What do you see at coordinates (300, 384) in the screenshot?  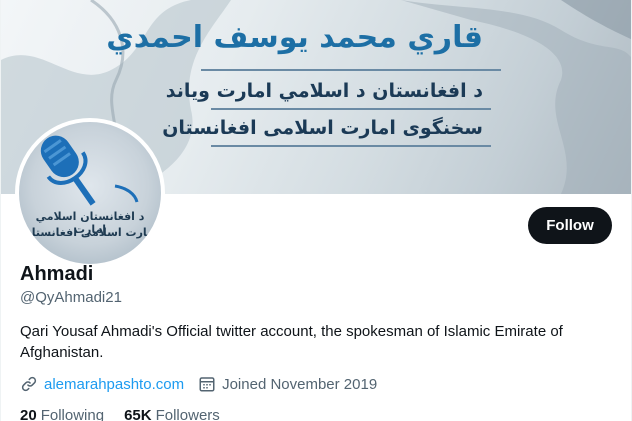 I see `joined-label: Joined November 2019` at bounding box center [300, 384].